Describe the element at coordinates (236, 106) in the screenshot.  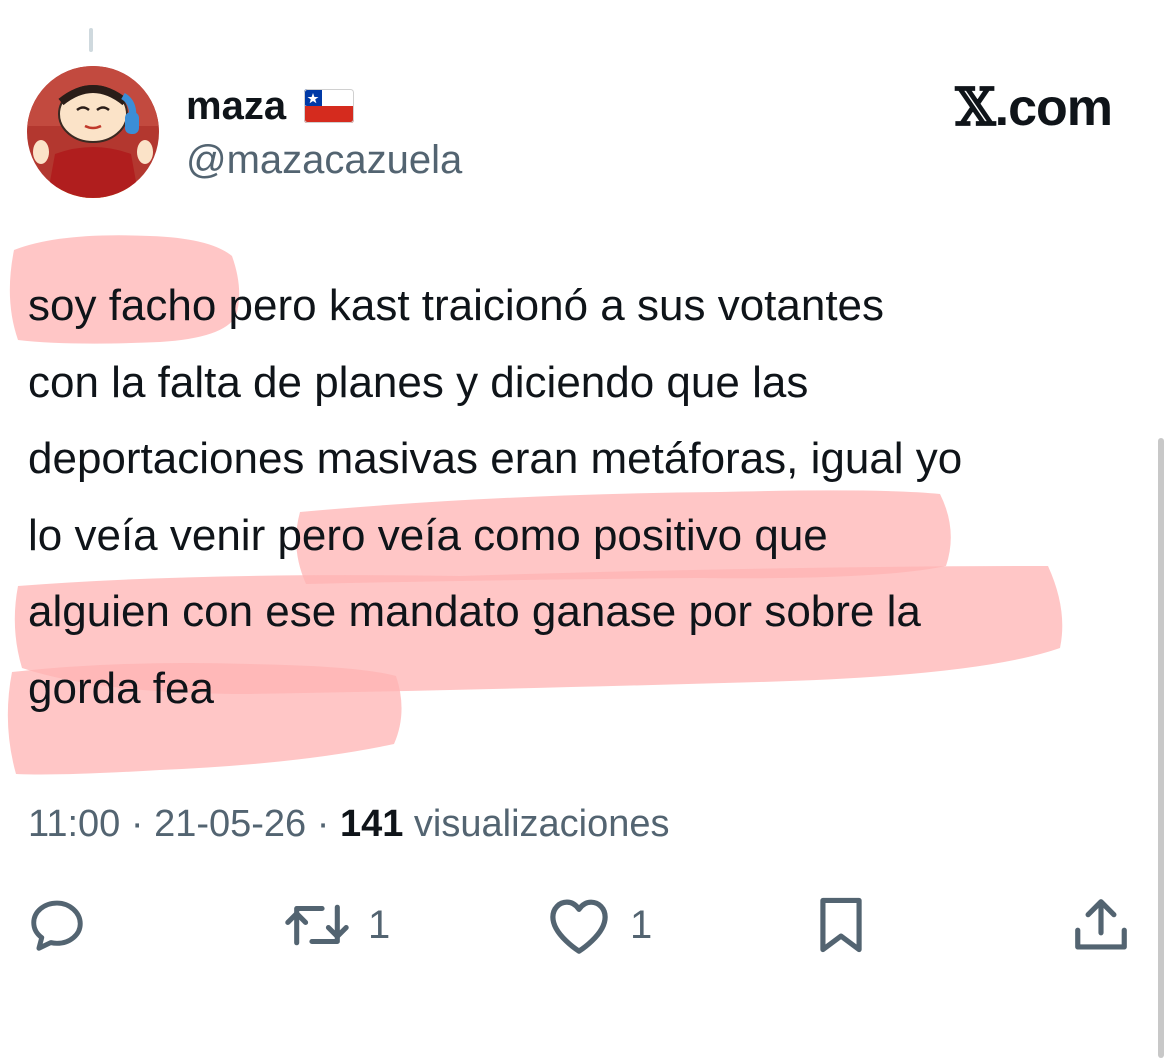
I see `author-display-name: maza` at that location.